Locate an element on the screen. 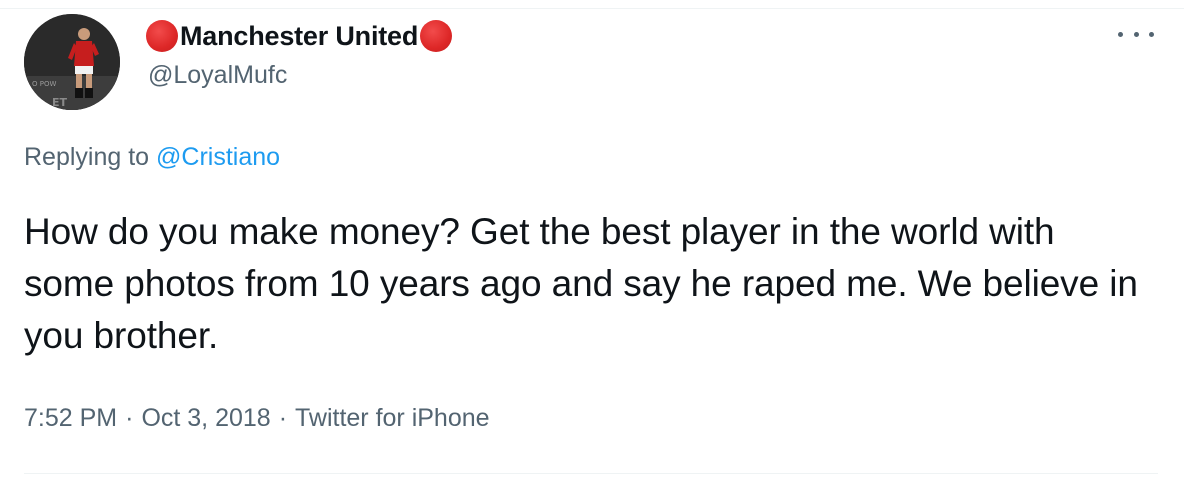 The width and height of the screenshot is (1184, 481). author-block: Manchester United @LoyalMufc is located at coordinates (299, 54).